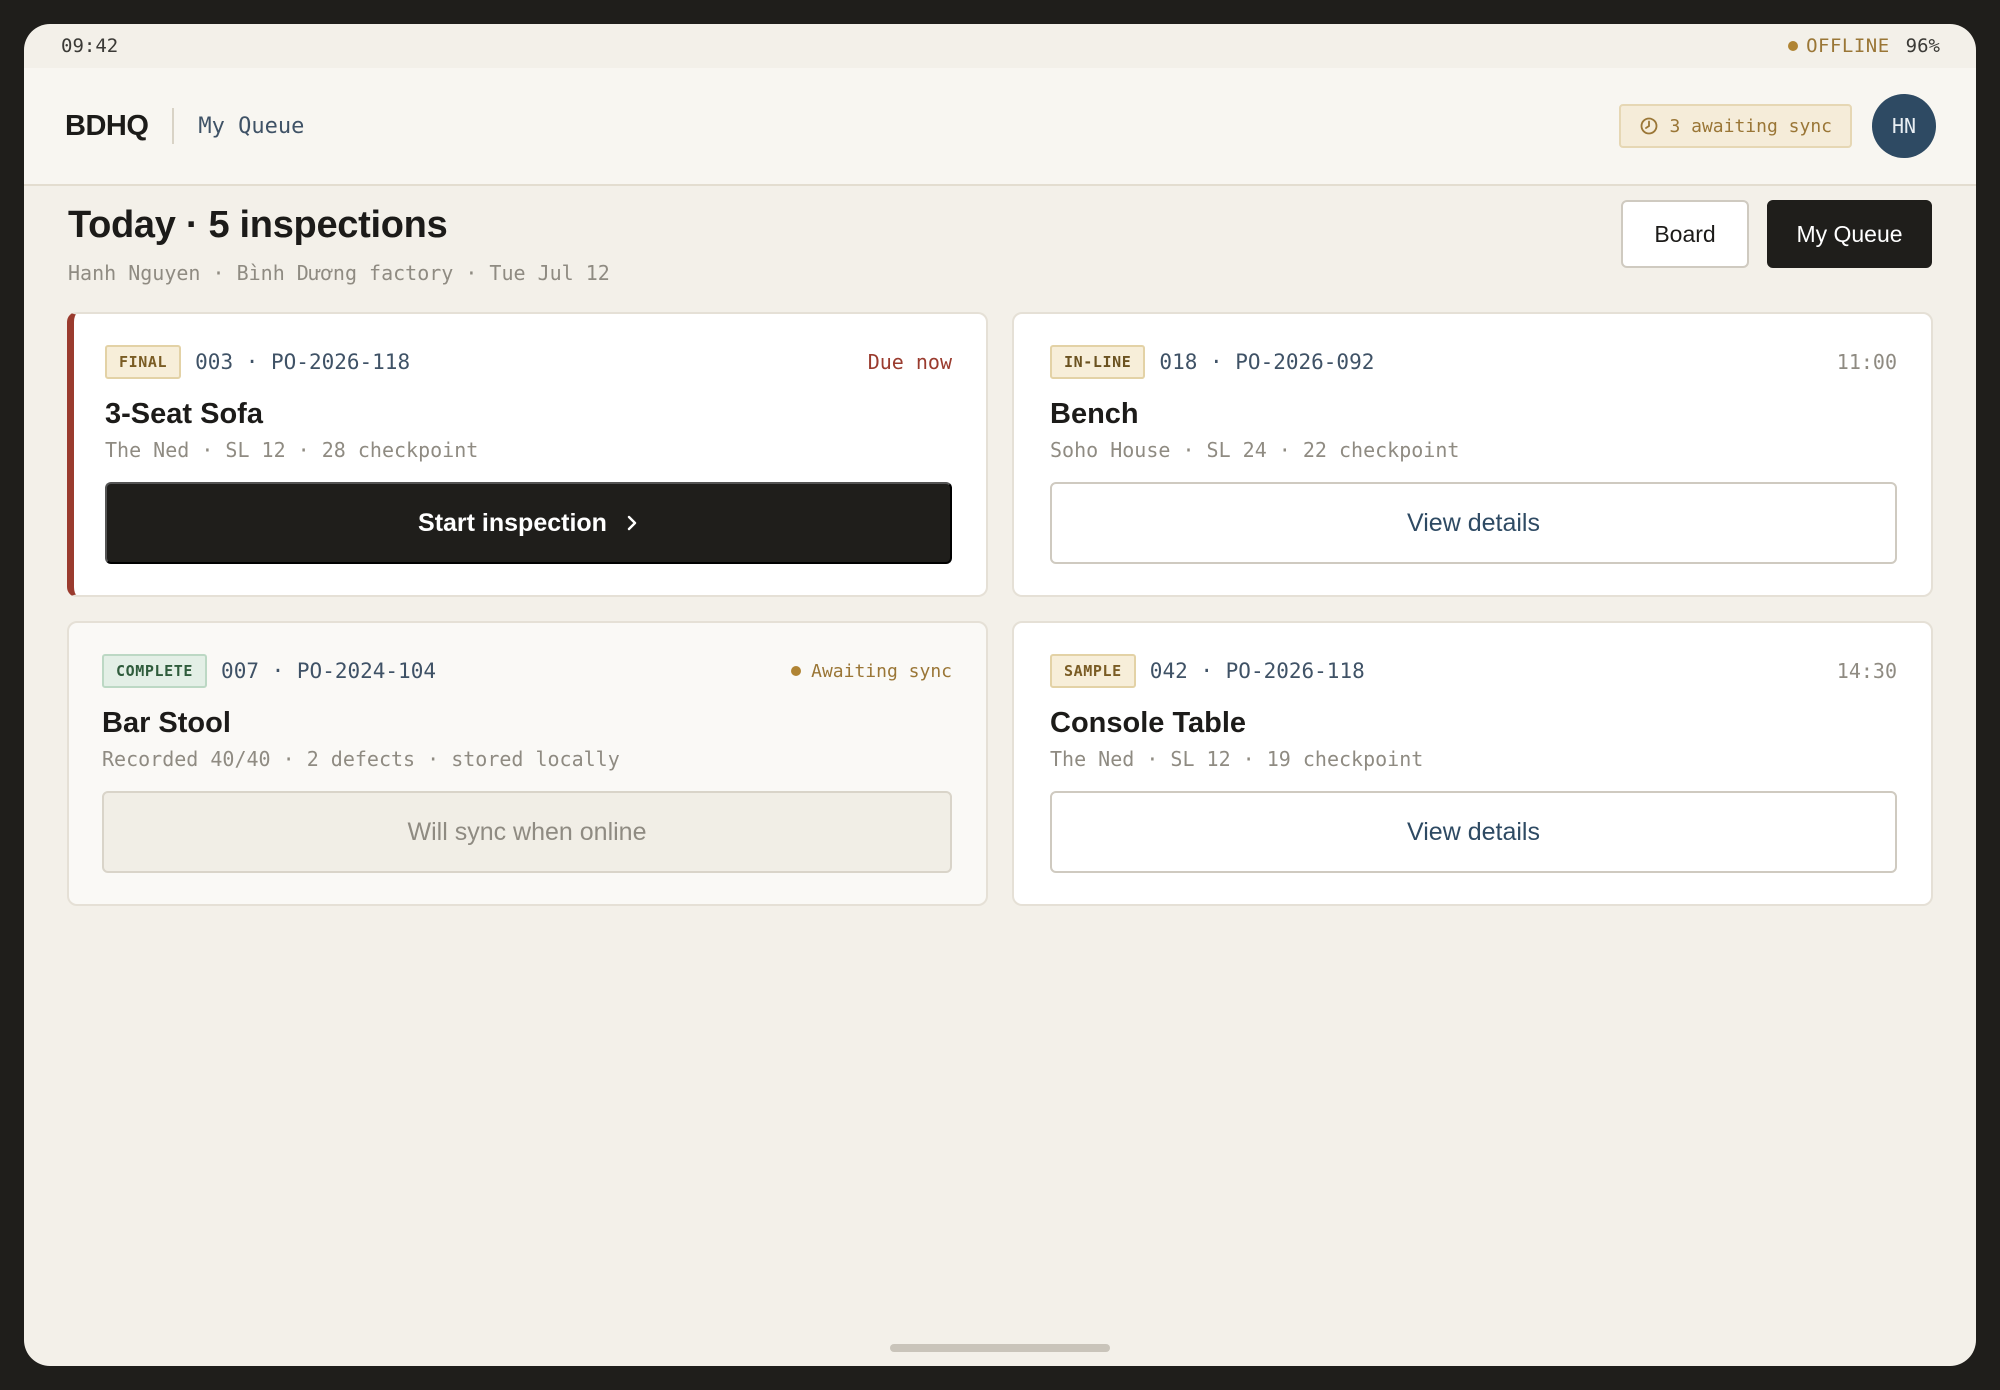 The width and height of the screenshot is (2000, 1390). I want to click on sync-status: Awaiting sync, so click(871, 671).